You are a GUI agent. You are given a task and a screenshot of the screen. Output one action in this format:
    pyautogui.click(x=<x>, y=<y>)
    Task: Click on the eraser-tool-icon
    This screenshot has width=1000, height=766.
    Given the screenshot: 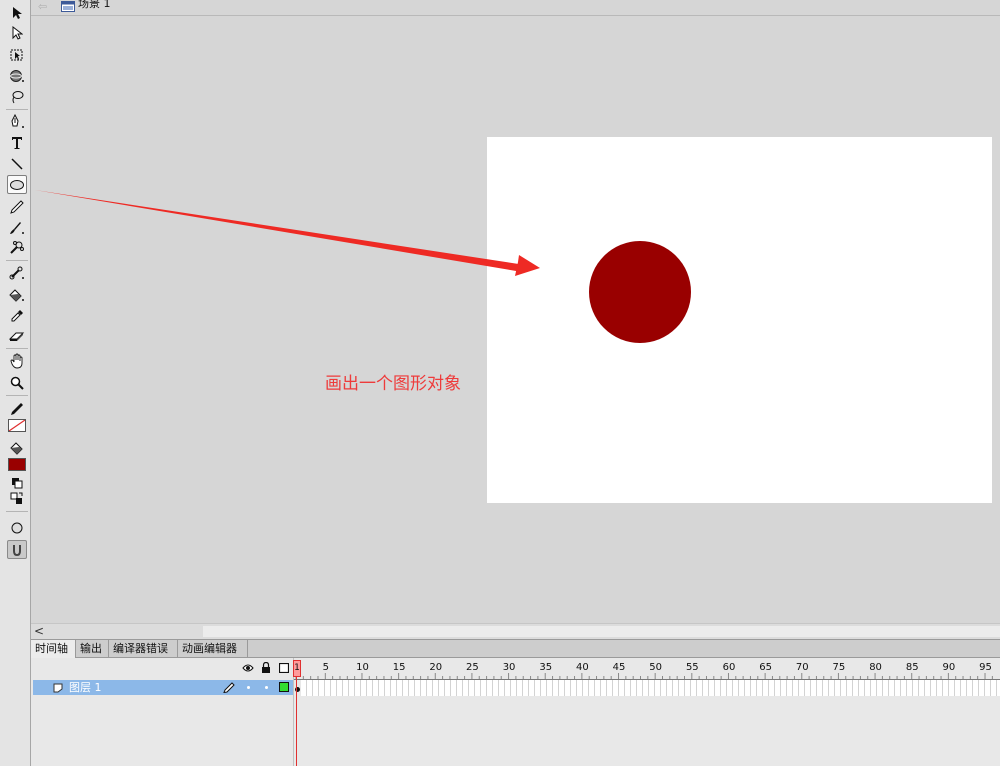 What is the action you would take?
    pyautogui.click(x=17, y=336)
    